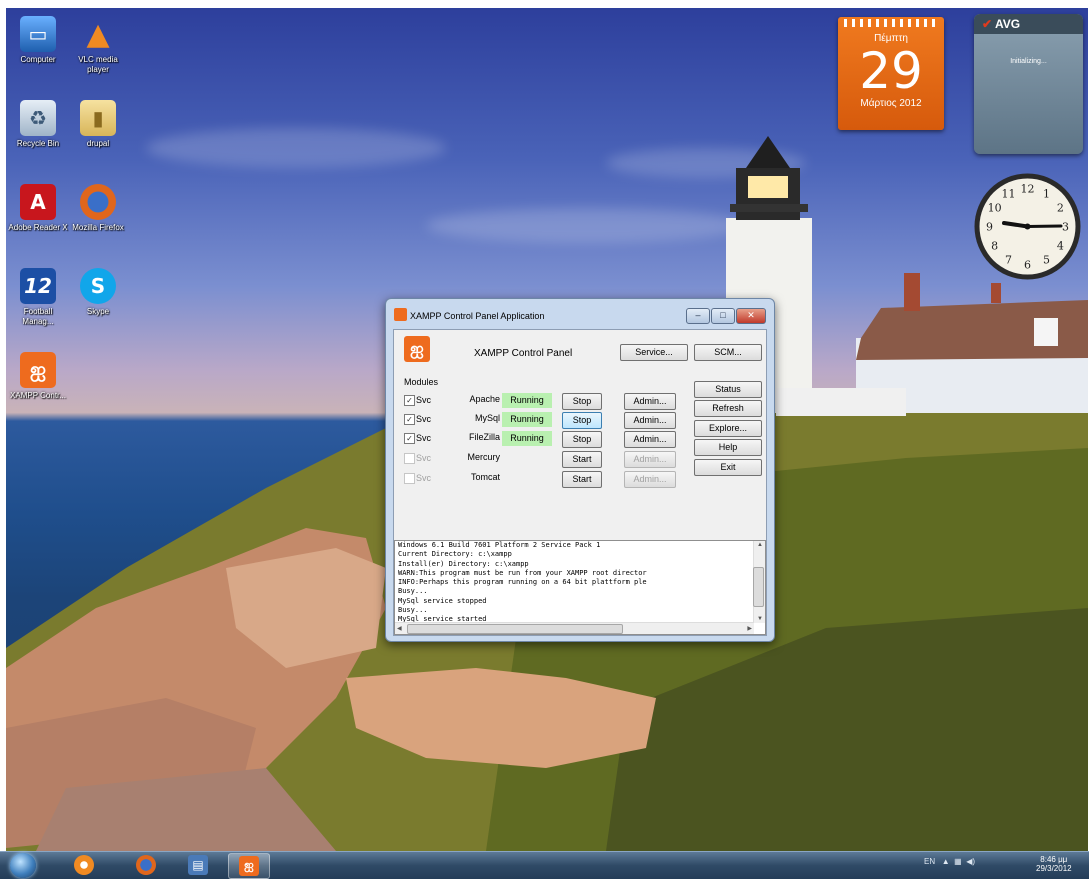 The image size is (1089, 879). I want to click on taskbar: ▤ ஐ EN ▲ ▦ ◀) 8:46 μμ 29/3/2012, so click(544, 865).